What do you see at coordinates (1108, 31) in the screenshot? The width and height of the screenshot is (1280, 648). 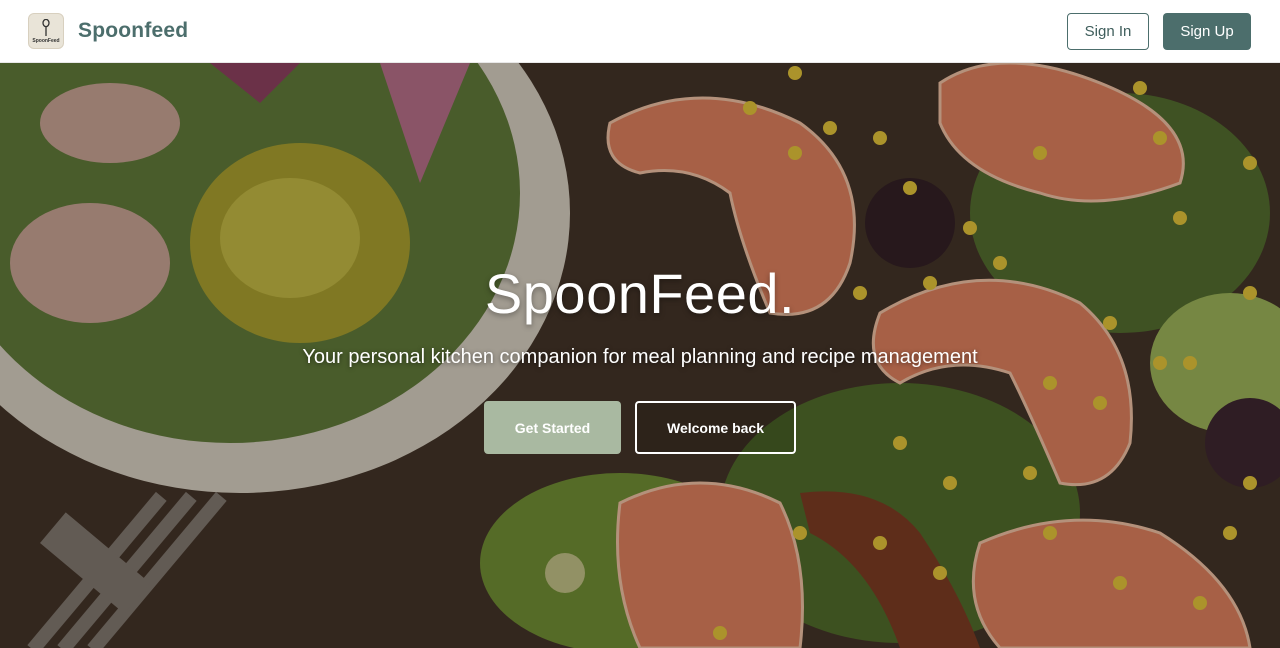 I see `sign-in-button: Sign In` at bounding box center [1108, 31].